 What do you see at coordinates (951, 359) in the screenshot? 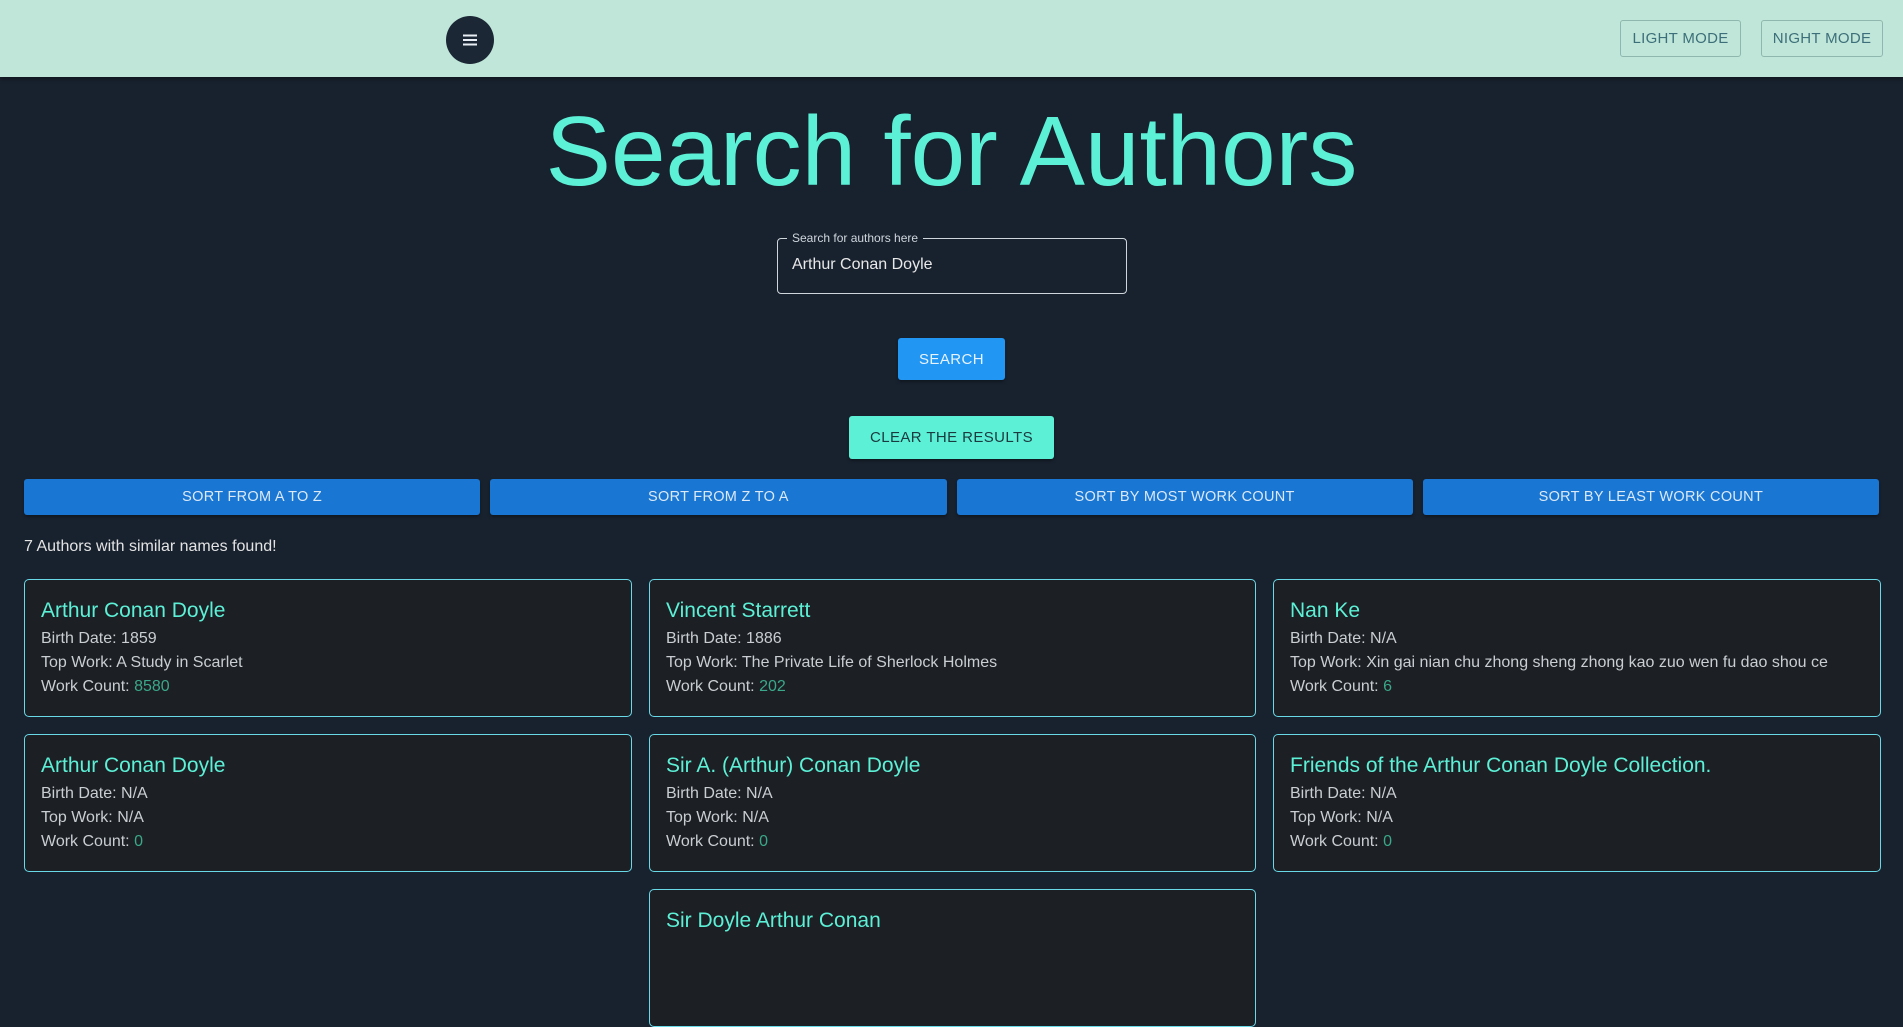
I see `search-button: SEARCH` at bounding box center [951, 359].